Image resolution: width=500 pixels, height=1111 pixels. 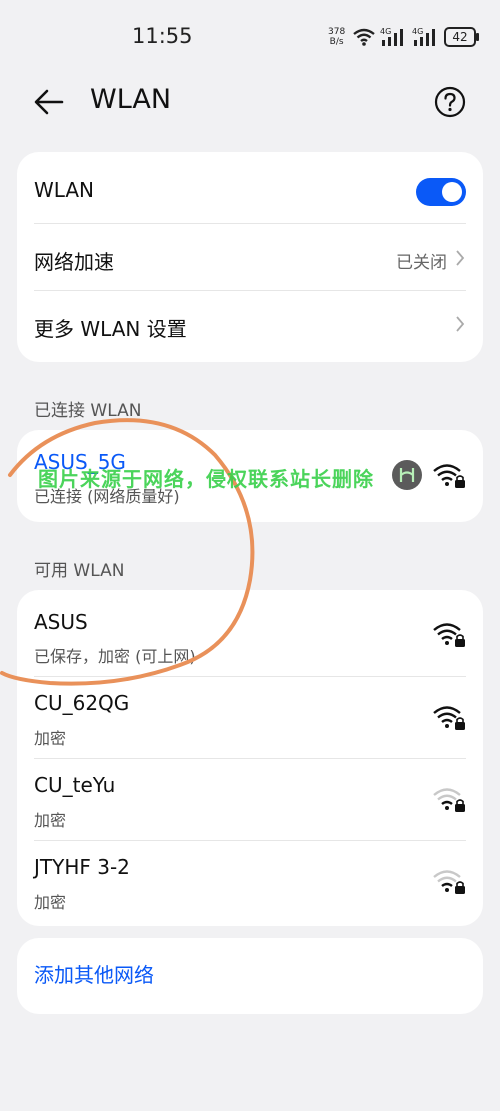 I want to click on watermark-text: 图片来源于网络，侵权联系站长删除, so click(x=206, y=479).